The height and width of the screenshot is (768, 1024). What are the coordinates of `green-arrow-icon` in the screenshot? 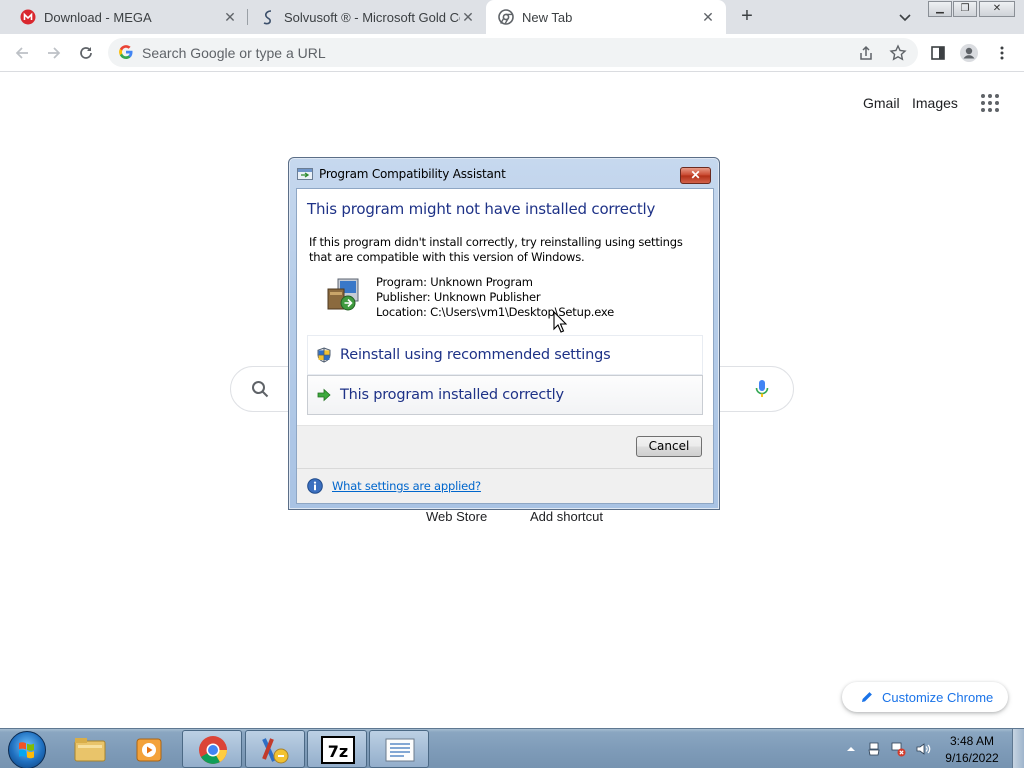 It's located at (324, 395).